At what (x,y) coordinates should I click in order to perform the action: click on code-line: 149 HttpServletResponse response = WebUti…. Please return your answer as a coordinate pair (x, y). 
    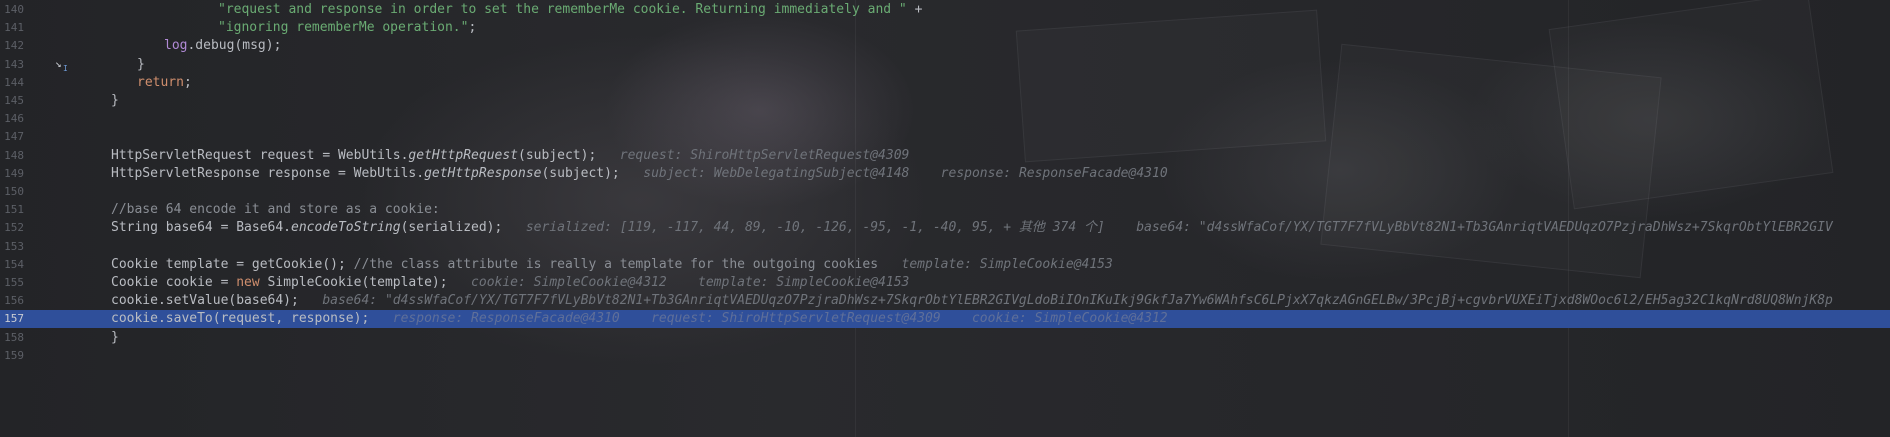
    Looking at the image, I should click on (945, 174).